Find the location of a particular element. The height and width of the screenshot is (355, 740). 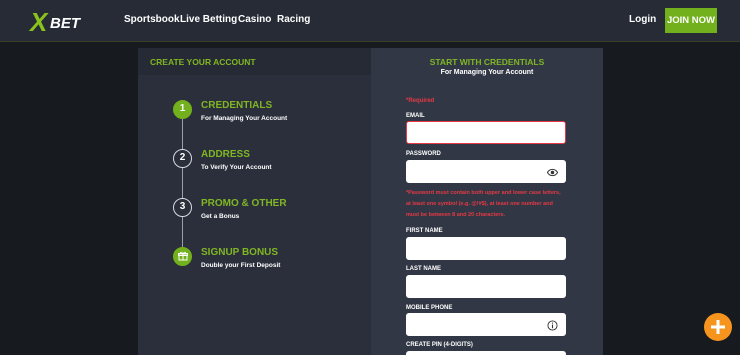

last-name-field is located at coordinates (486, 286).